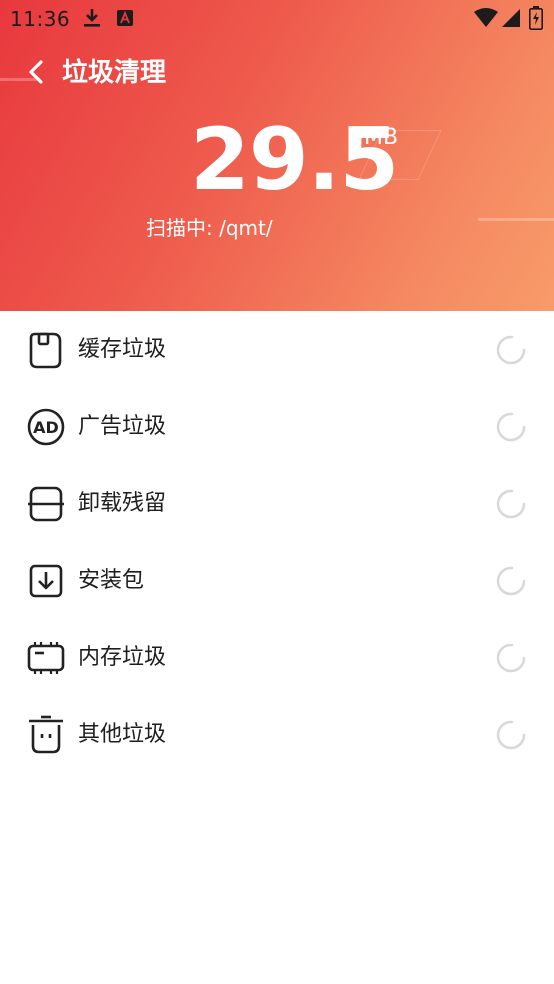 This screenshot has height=984, width=554. What do you see at coordinates (122, 426) in the screenshot?
I see `list-item-label: 广告垃圾` at bounding box center [122, 426].